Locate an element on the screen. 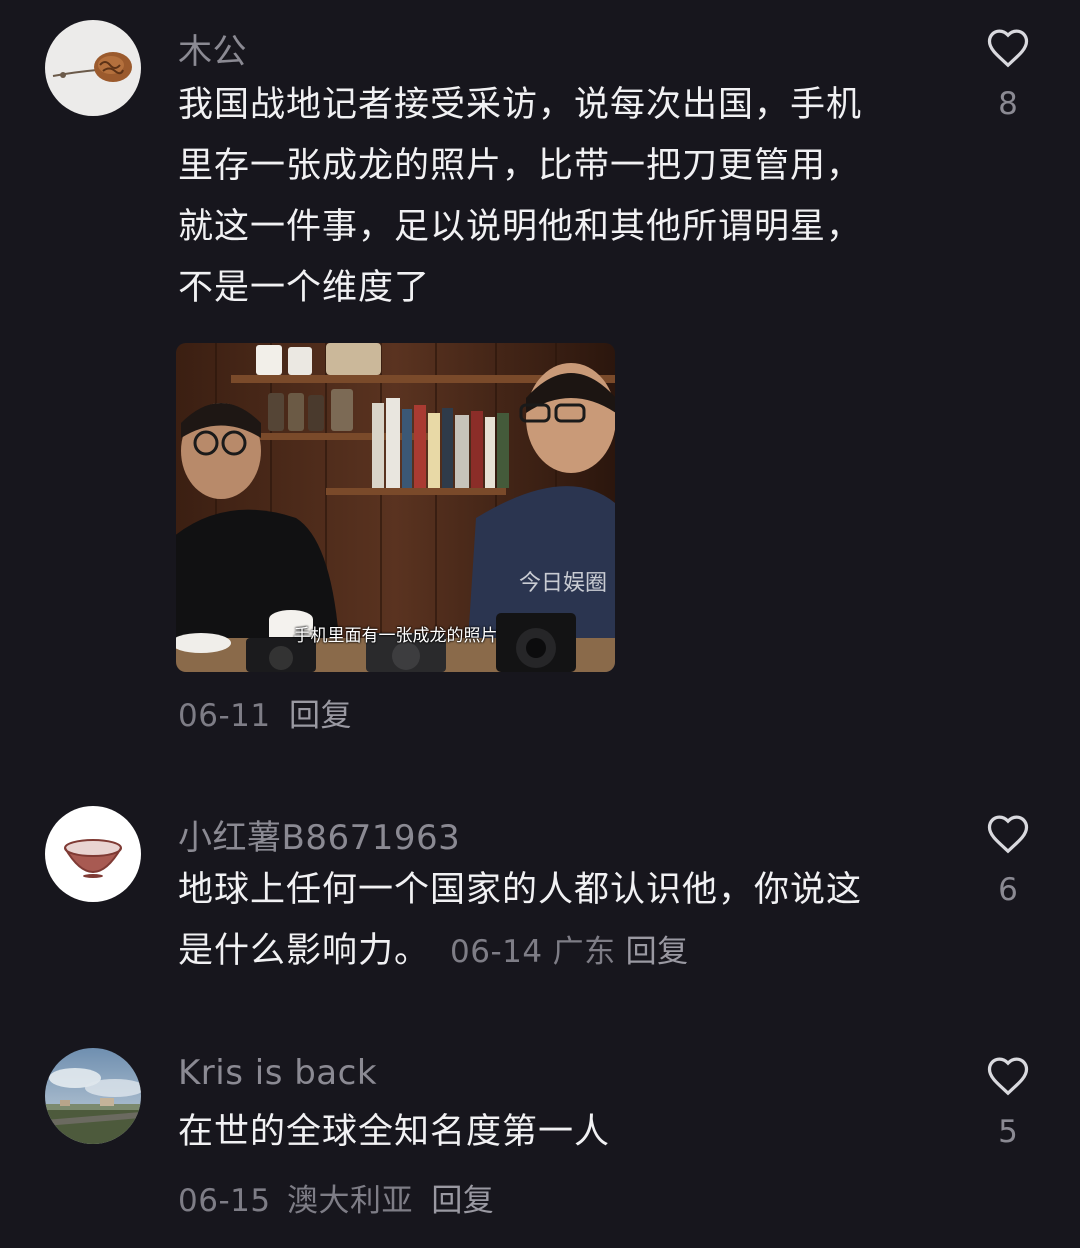  comment-meta: 06-11 回复 is located at coordinates (265, 712).